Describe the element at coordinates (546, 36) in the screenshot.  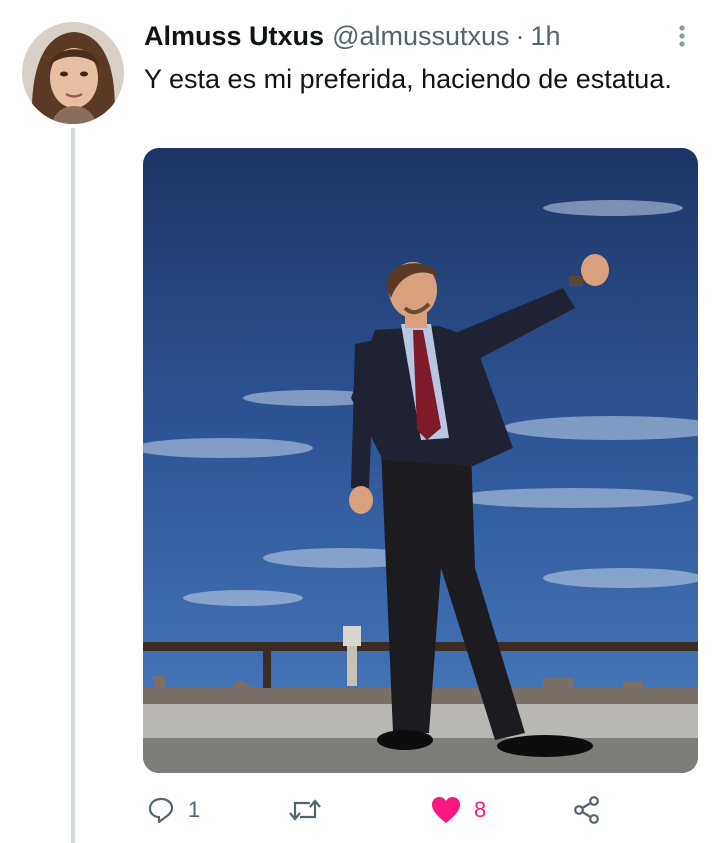
I see `timestamp: 1h` at that location.